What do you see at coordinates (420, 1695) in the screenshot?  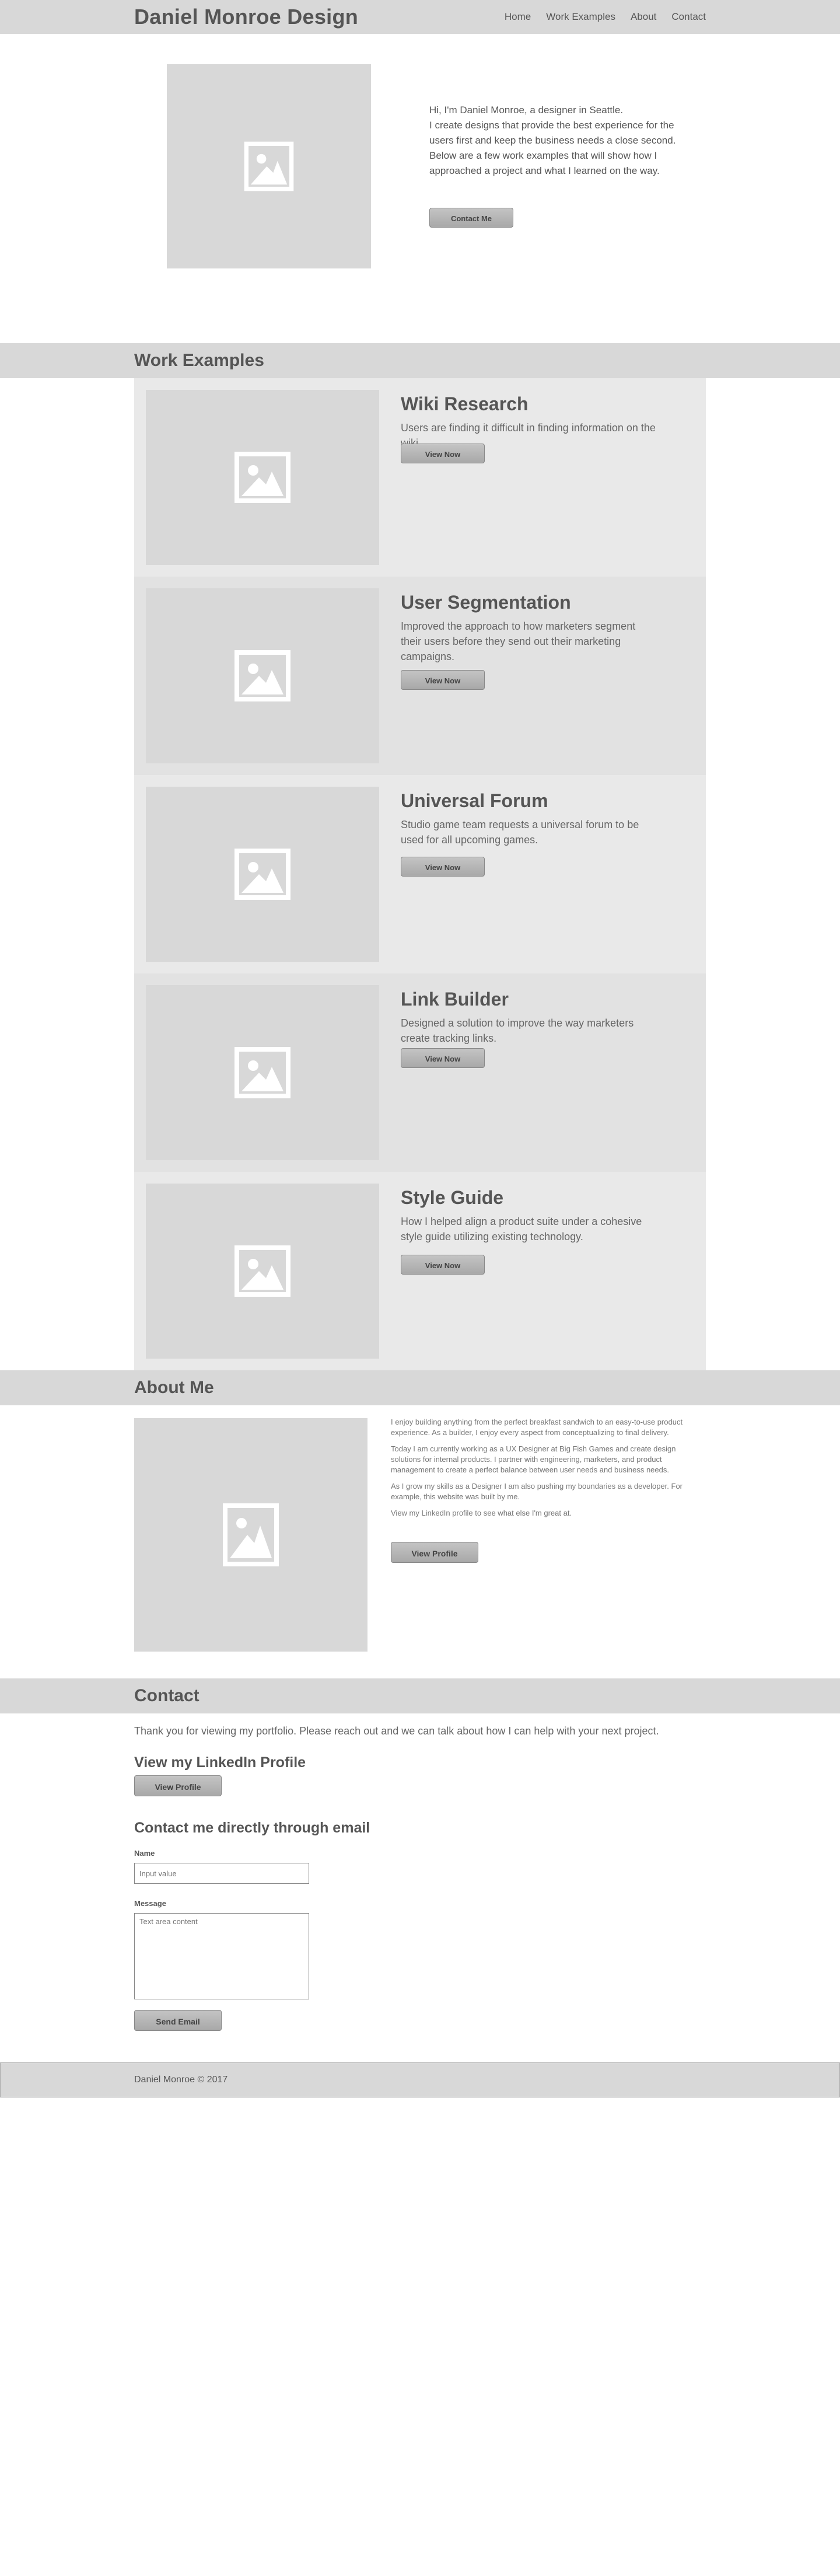 I see `contact-header: Contact` at bounding box center [420, 1695].